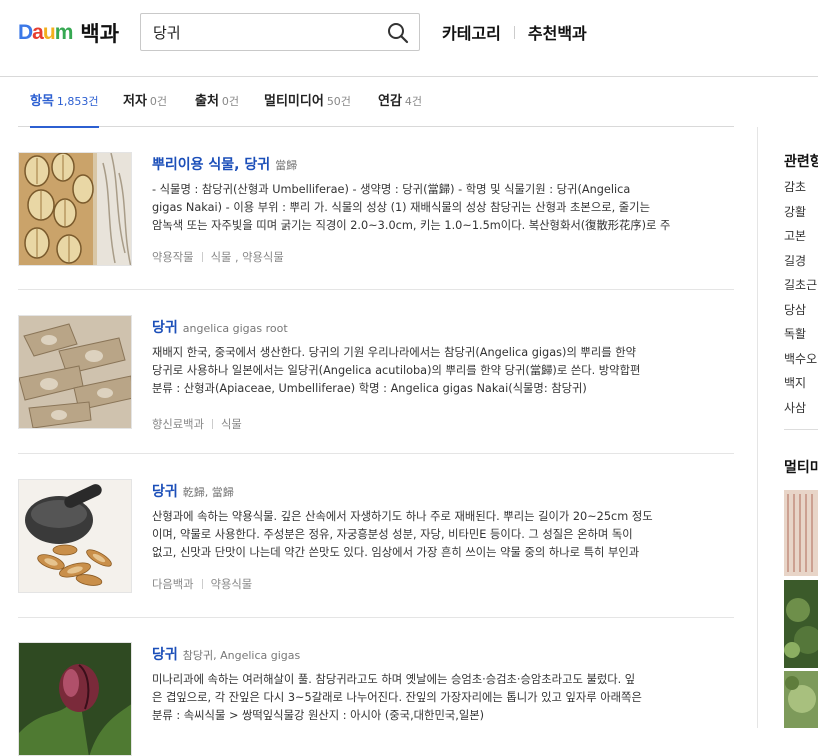 This screenshot has width=818, height=756. What do you see at coordinates (413, 101) in the screenshot?
I see `tab-count: 4건` at bounding box center [413, 101].